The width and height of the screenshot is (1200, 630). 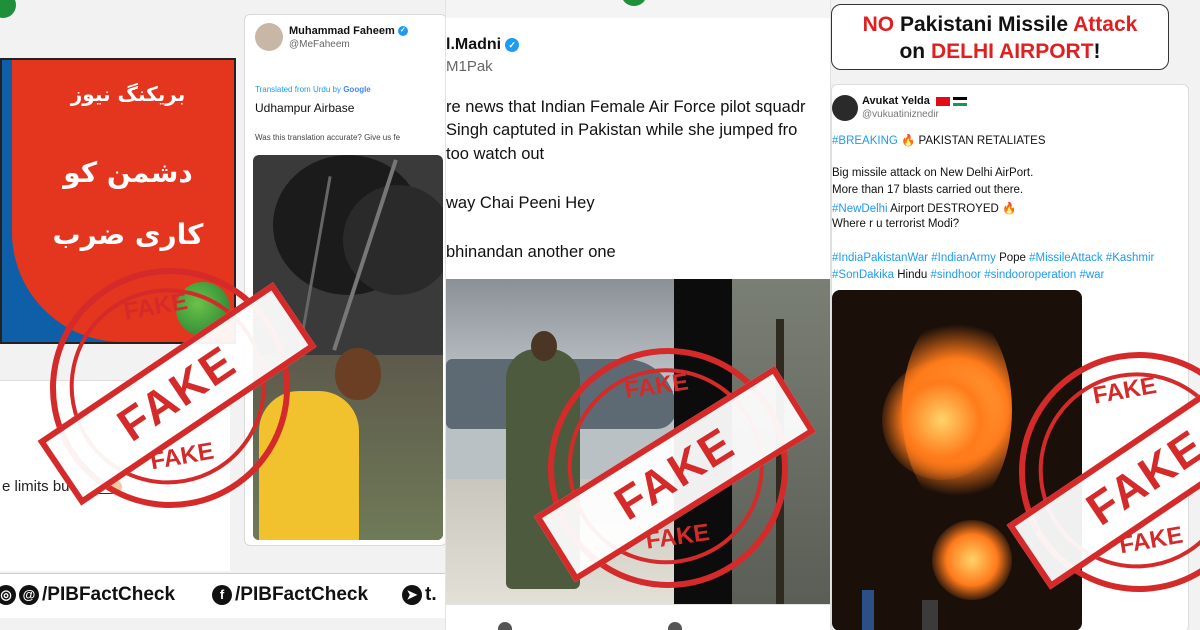 I want to click on footer-handle-telegram: ➤ t., so click(x=419, y=595).